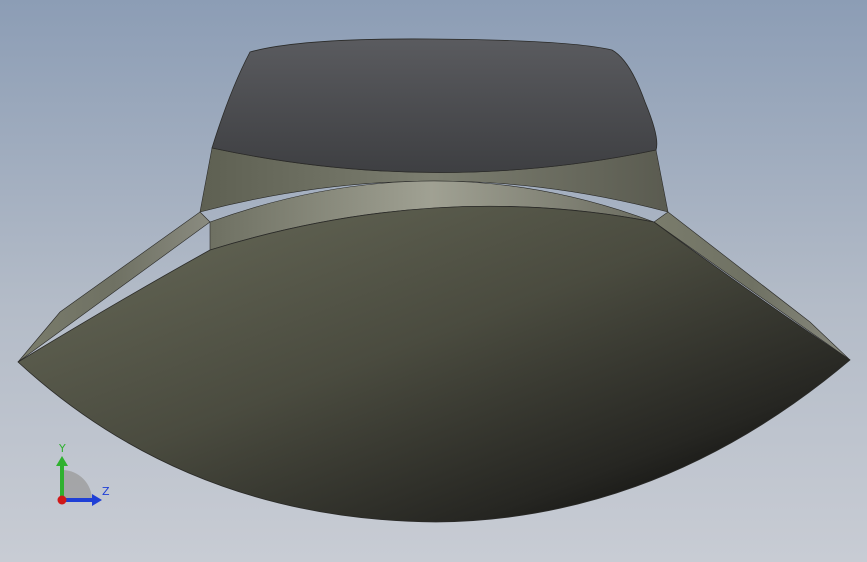 This screenshot has height=562, width=867. Describe the element at coordinates (77, 485) in the screenshot. I see `triad-quadrant-shade` at that location.